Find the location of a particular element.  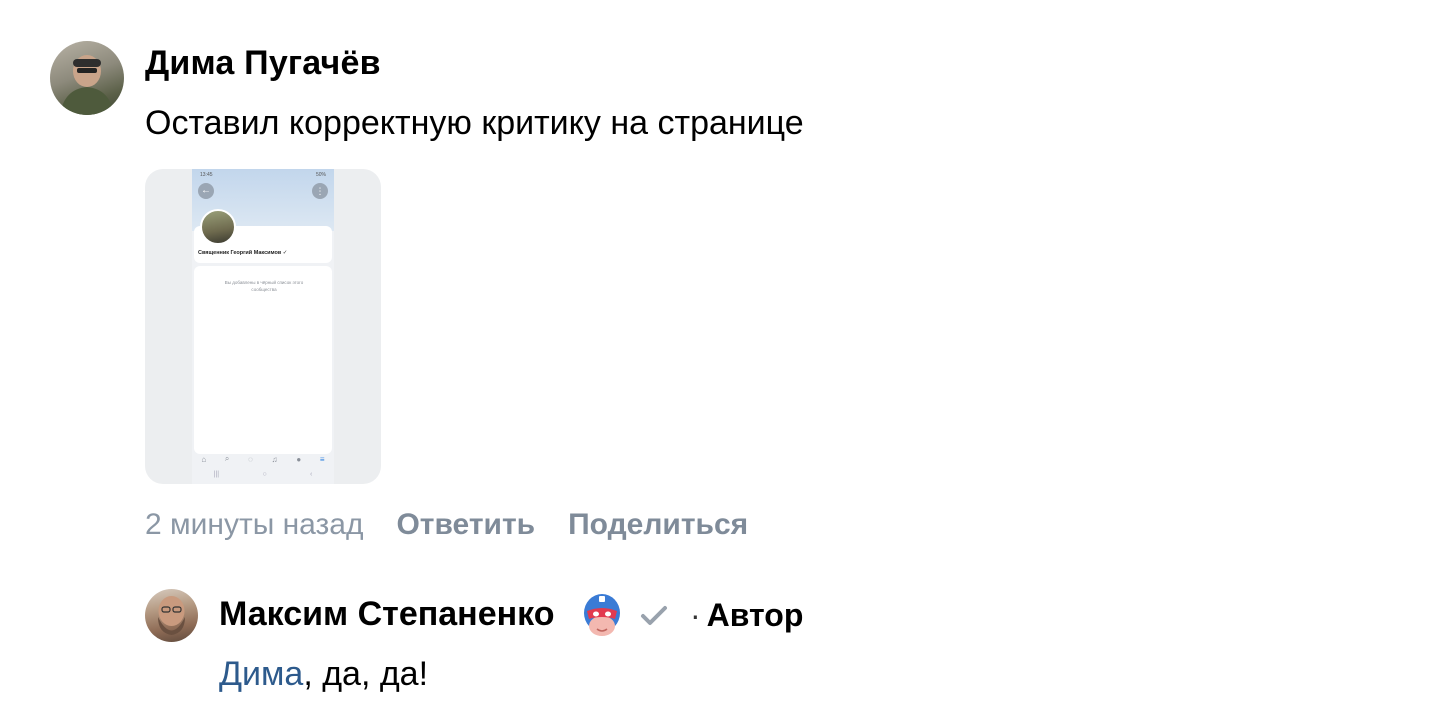

phone-system-nav: ||| ○ ‹ is located at coordinates (263, 474).